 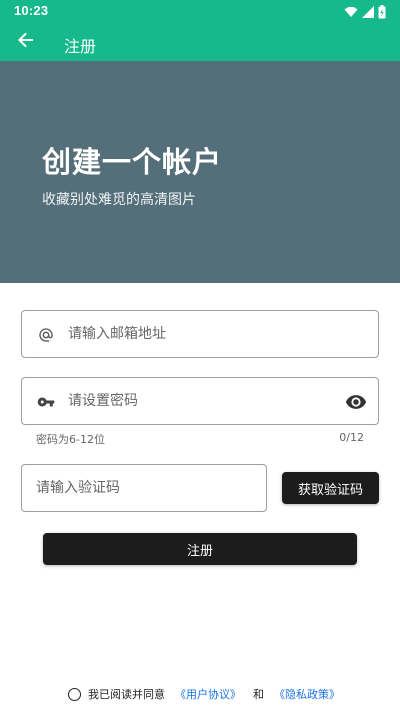 I want to click on status-icons, so click(x=365, y=12).